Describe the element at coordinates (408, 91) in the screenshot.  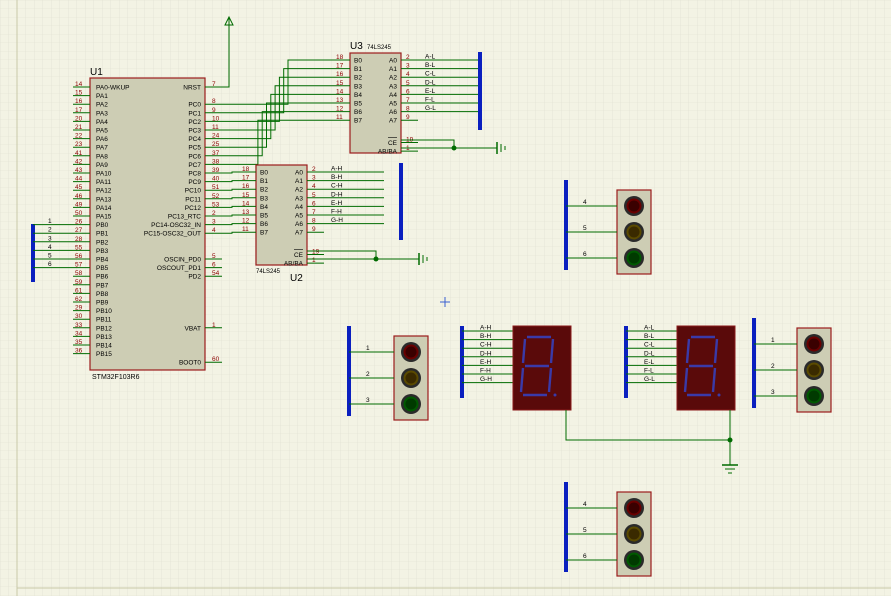
I see `buffer-pin-number: 6` at that location.